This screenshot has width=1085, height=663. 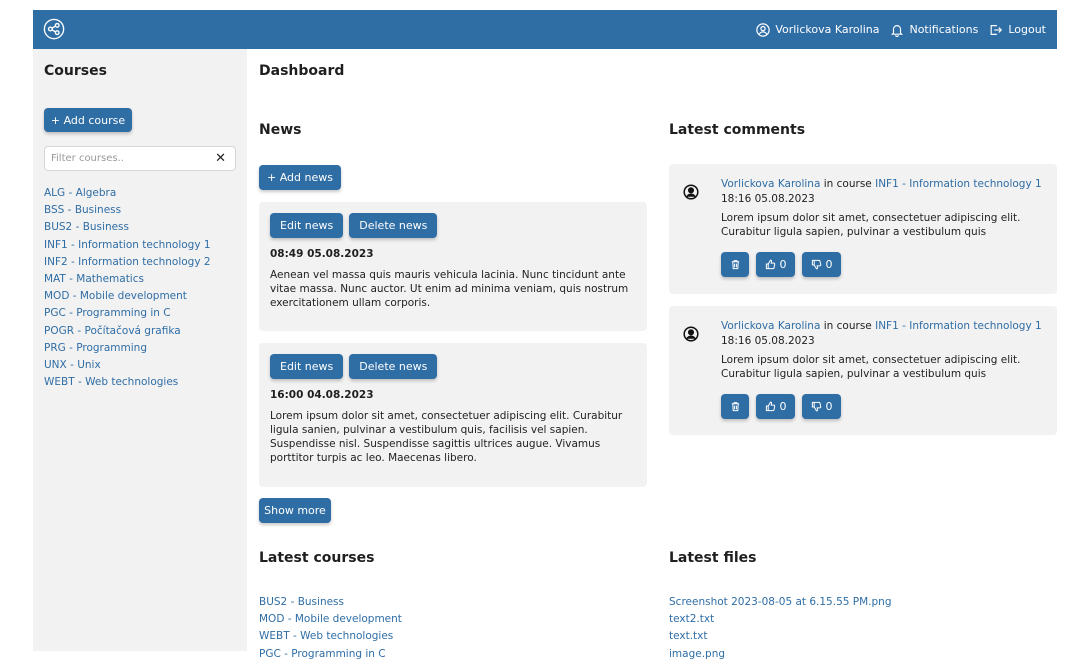 What do you see at coordinates (1027, 29) in the screenshot?
I see `logout-label: Logout` at bounding box center [1027, 29].